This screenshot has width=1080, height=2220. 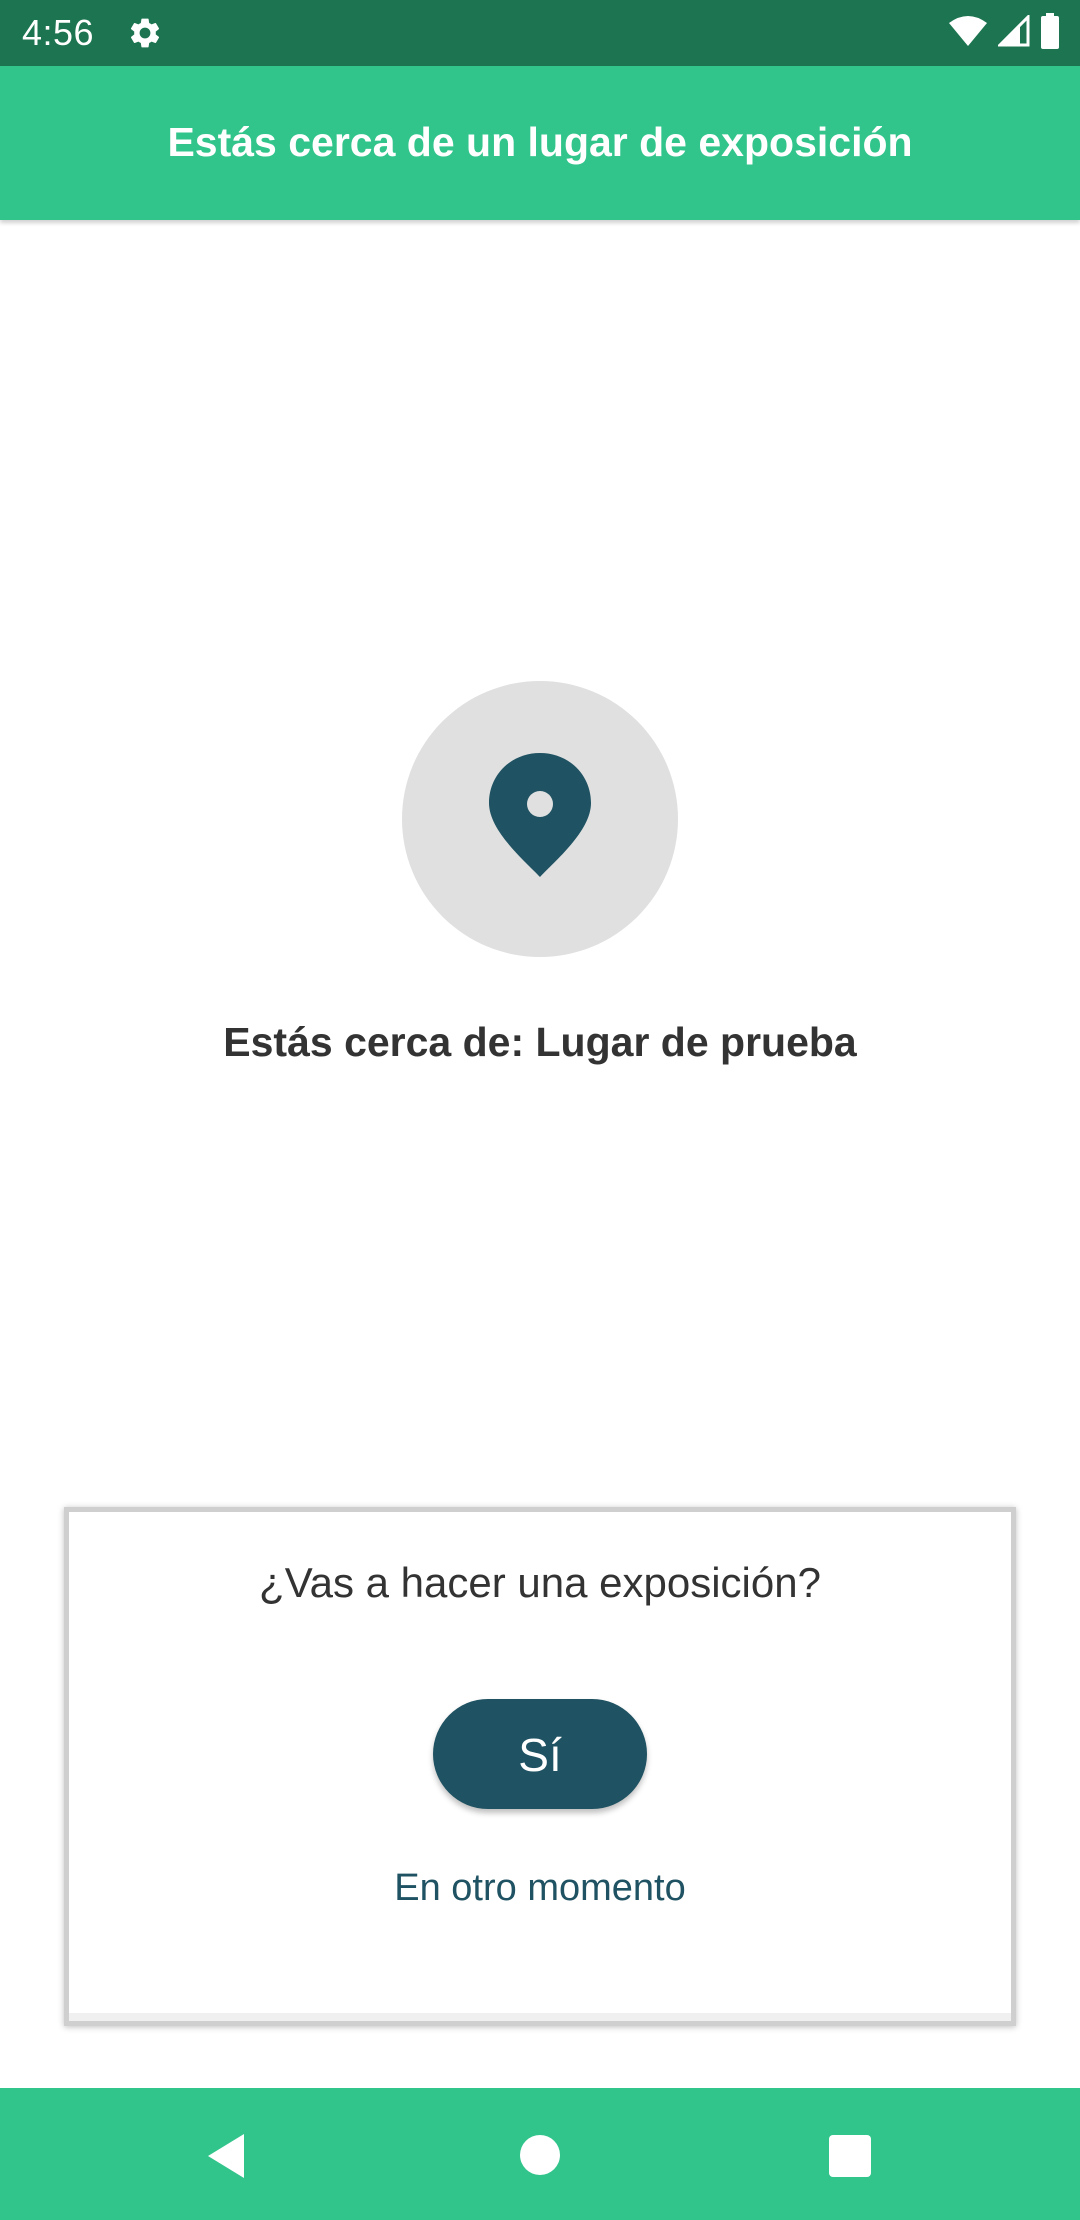 I want to click on page-title: Estás cerca de un lugar de exposición, so click(x=540, y=142).